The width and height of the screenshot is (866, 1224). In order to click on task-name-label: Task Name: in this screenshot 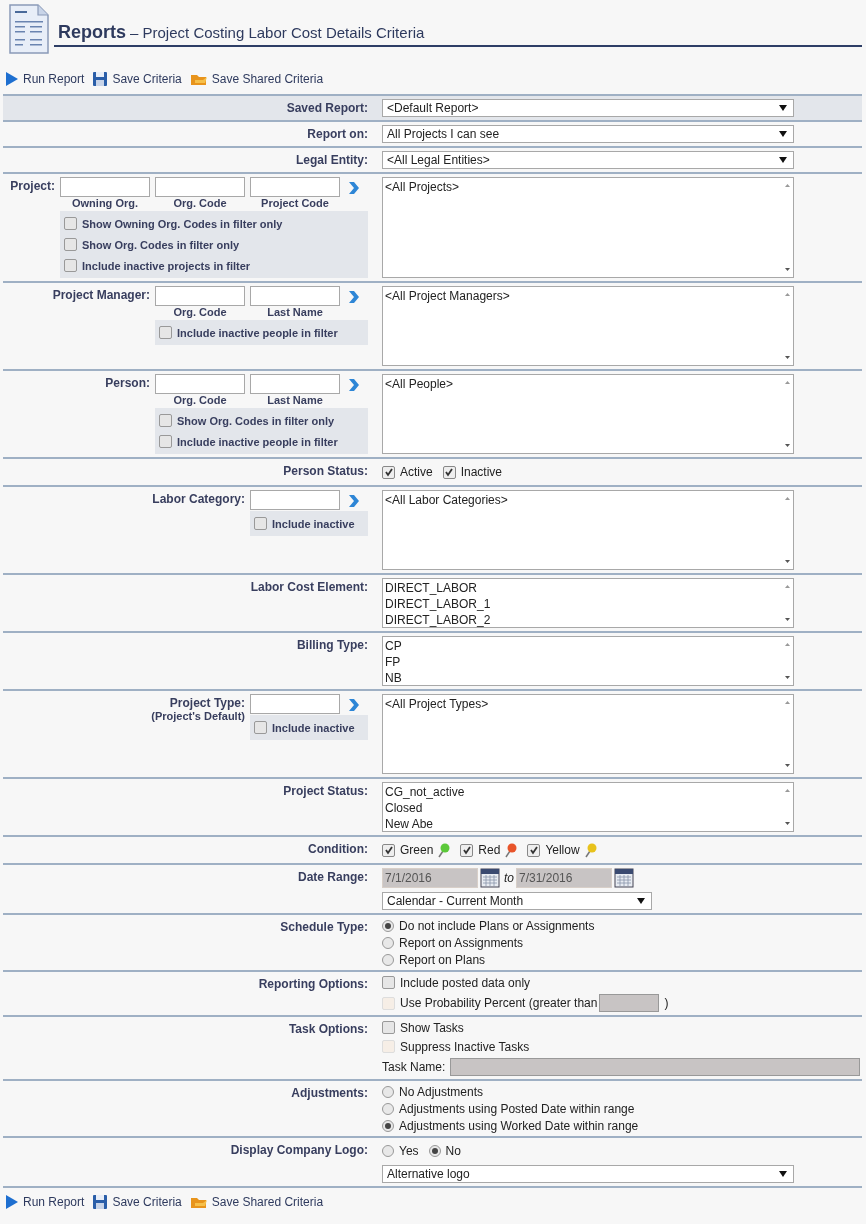, I will do `click(414, 1067)`.